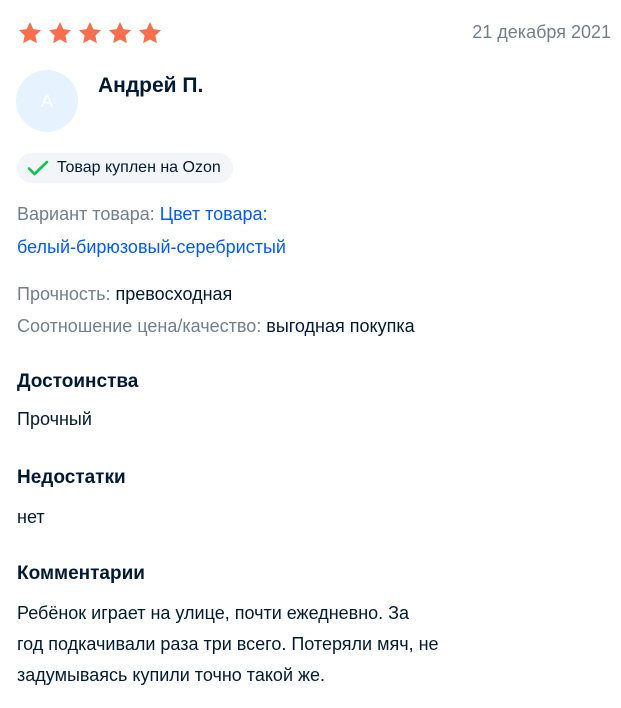 The image size is (621, 708). I want to click on variant-label: Вариант товара:, so click(86, 214).